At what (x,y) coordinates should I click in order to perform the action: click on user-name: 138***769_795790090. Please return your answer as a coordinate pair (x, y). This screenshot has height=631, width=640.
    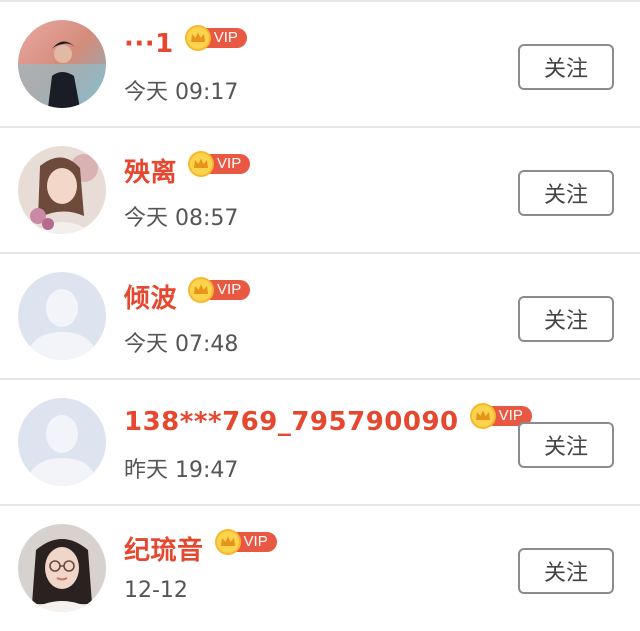
    Looking at the image, I should click on (291, 422).